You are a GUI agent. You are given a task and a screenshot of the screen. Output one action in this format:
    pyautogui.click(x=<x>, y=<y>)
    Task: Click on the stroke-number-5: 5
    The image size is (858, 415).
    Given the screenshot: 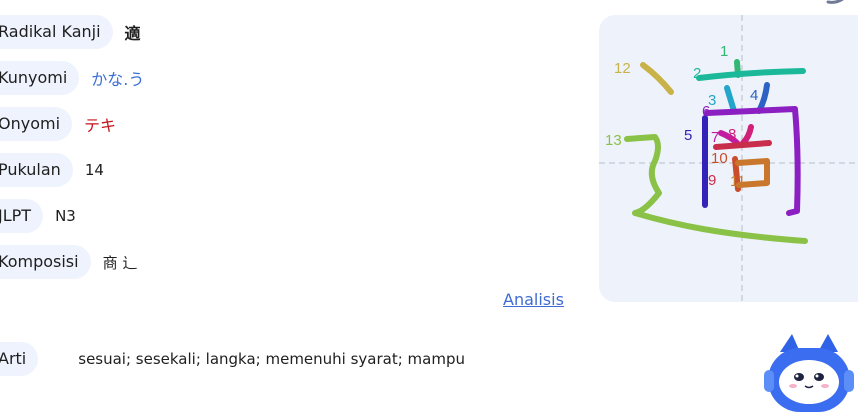 What is the action you would take?
    pyautogui.click(x=688, y=135)
    